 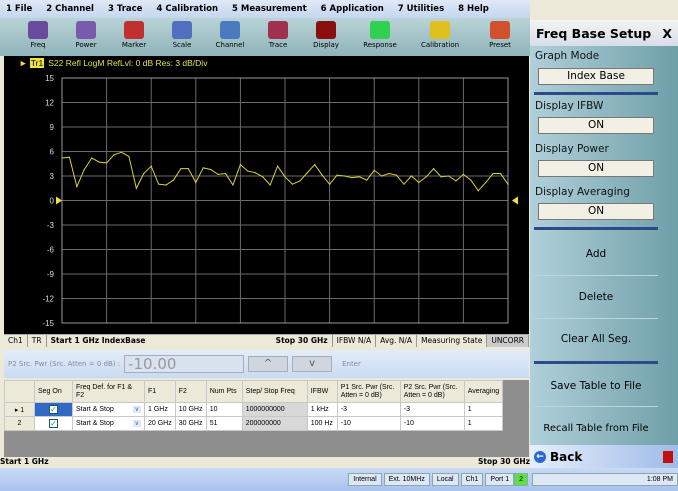 What do you see at coordinates (19, 9) in the screenshot?
I see `menu-file: 1 File` at bounding box center [19, 9].